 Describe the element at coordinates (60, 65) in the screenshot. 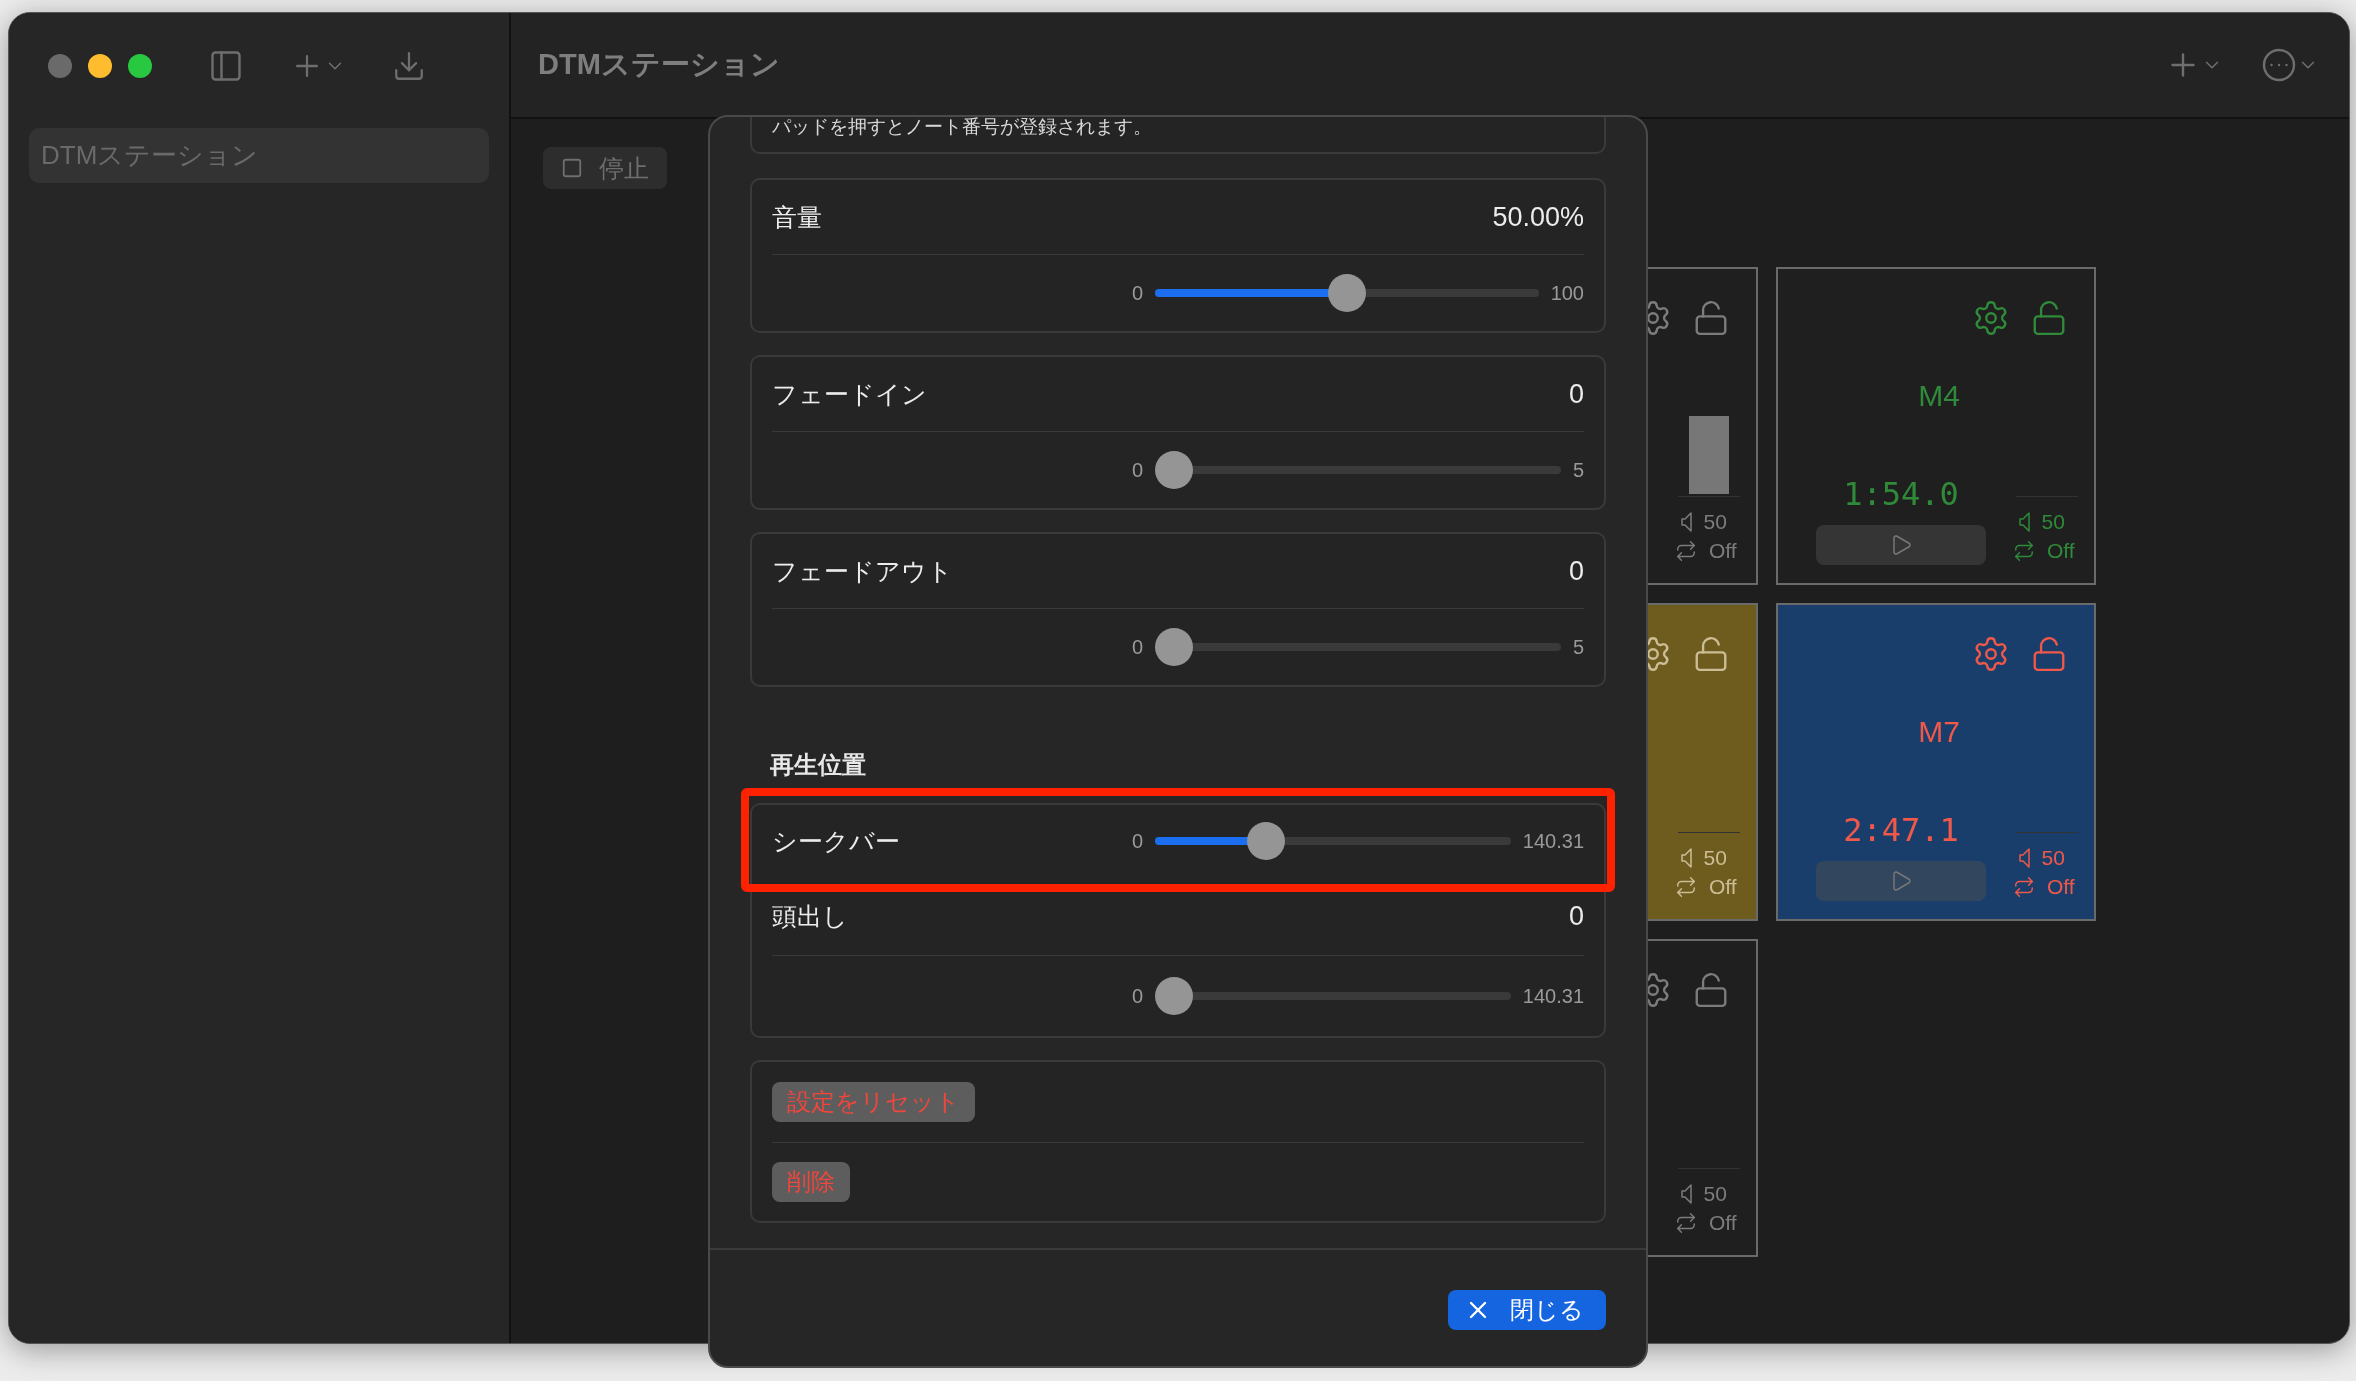

I see `close-window-button` at that location.